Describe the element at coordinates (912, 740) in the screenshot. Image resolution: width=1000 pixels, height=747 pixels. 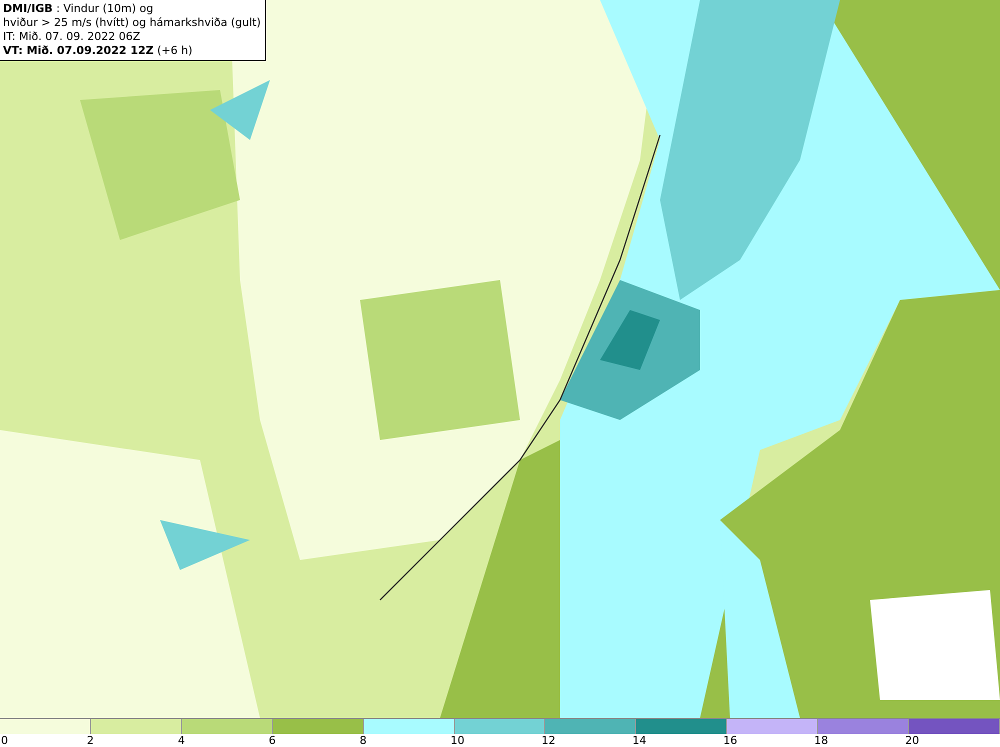
I see `scale-label: 20` at that location.